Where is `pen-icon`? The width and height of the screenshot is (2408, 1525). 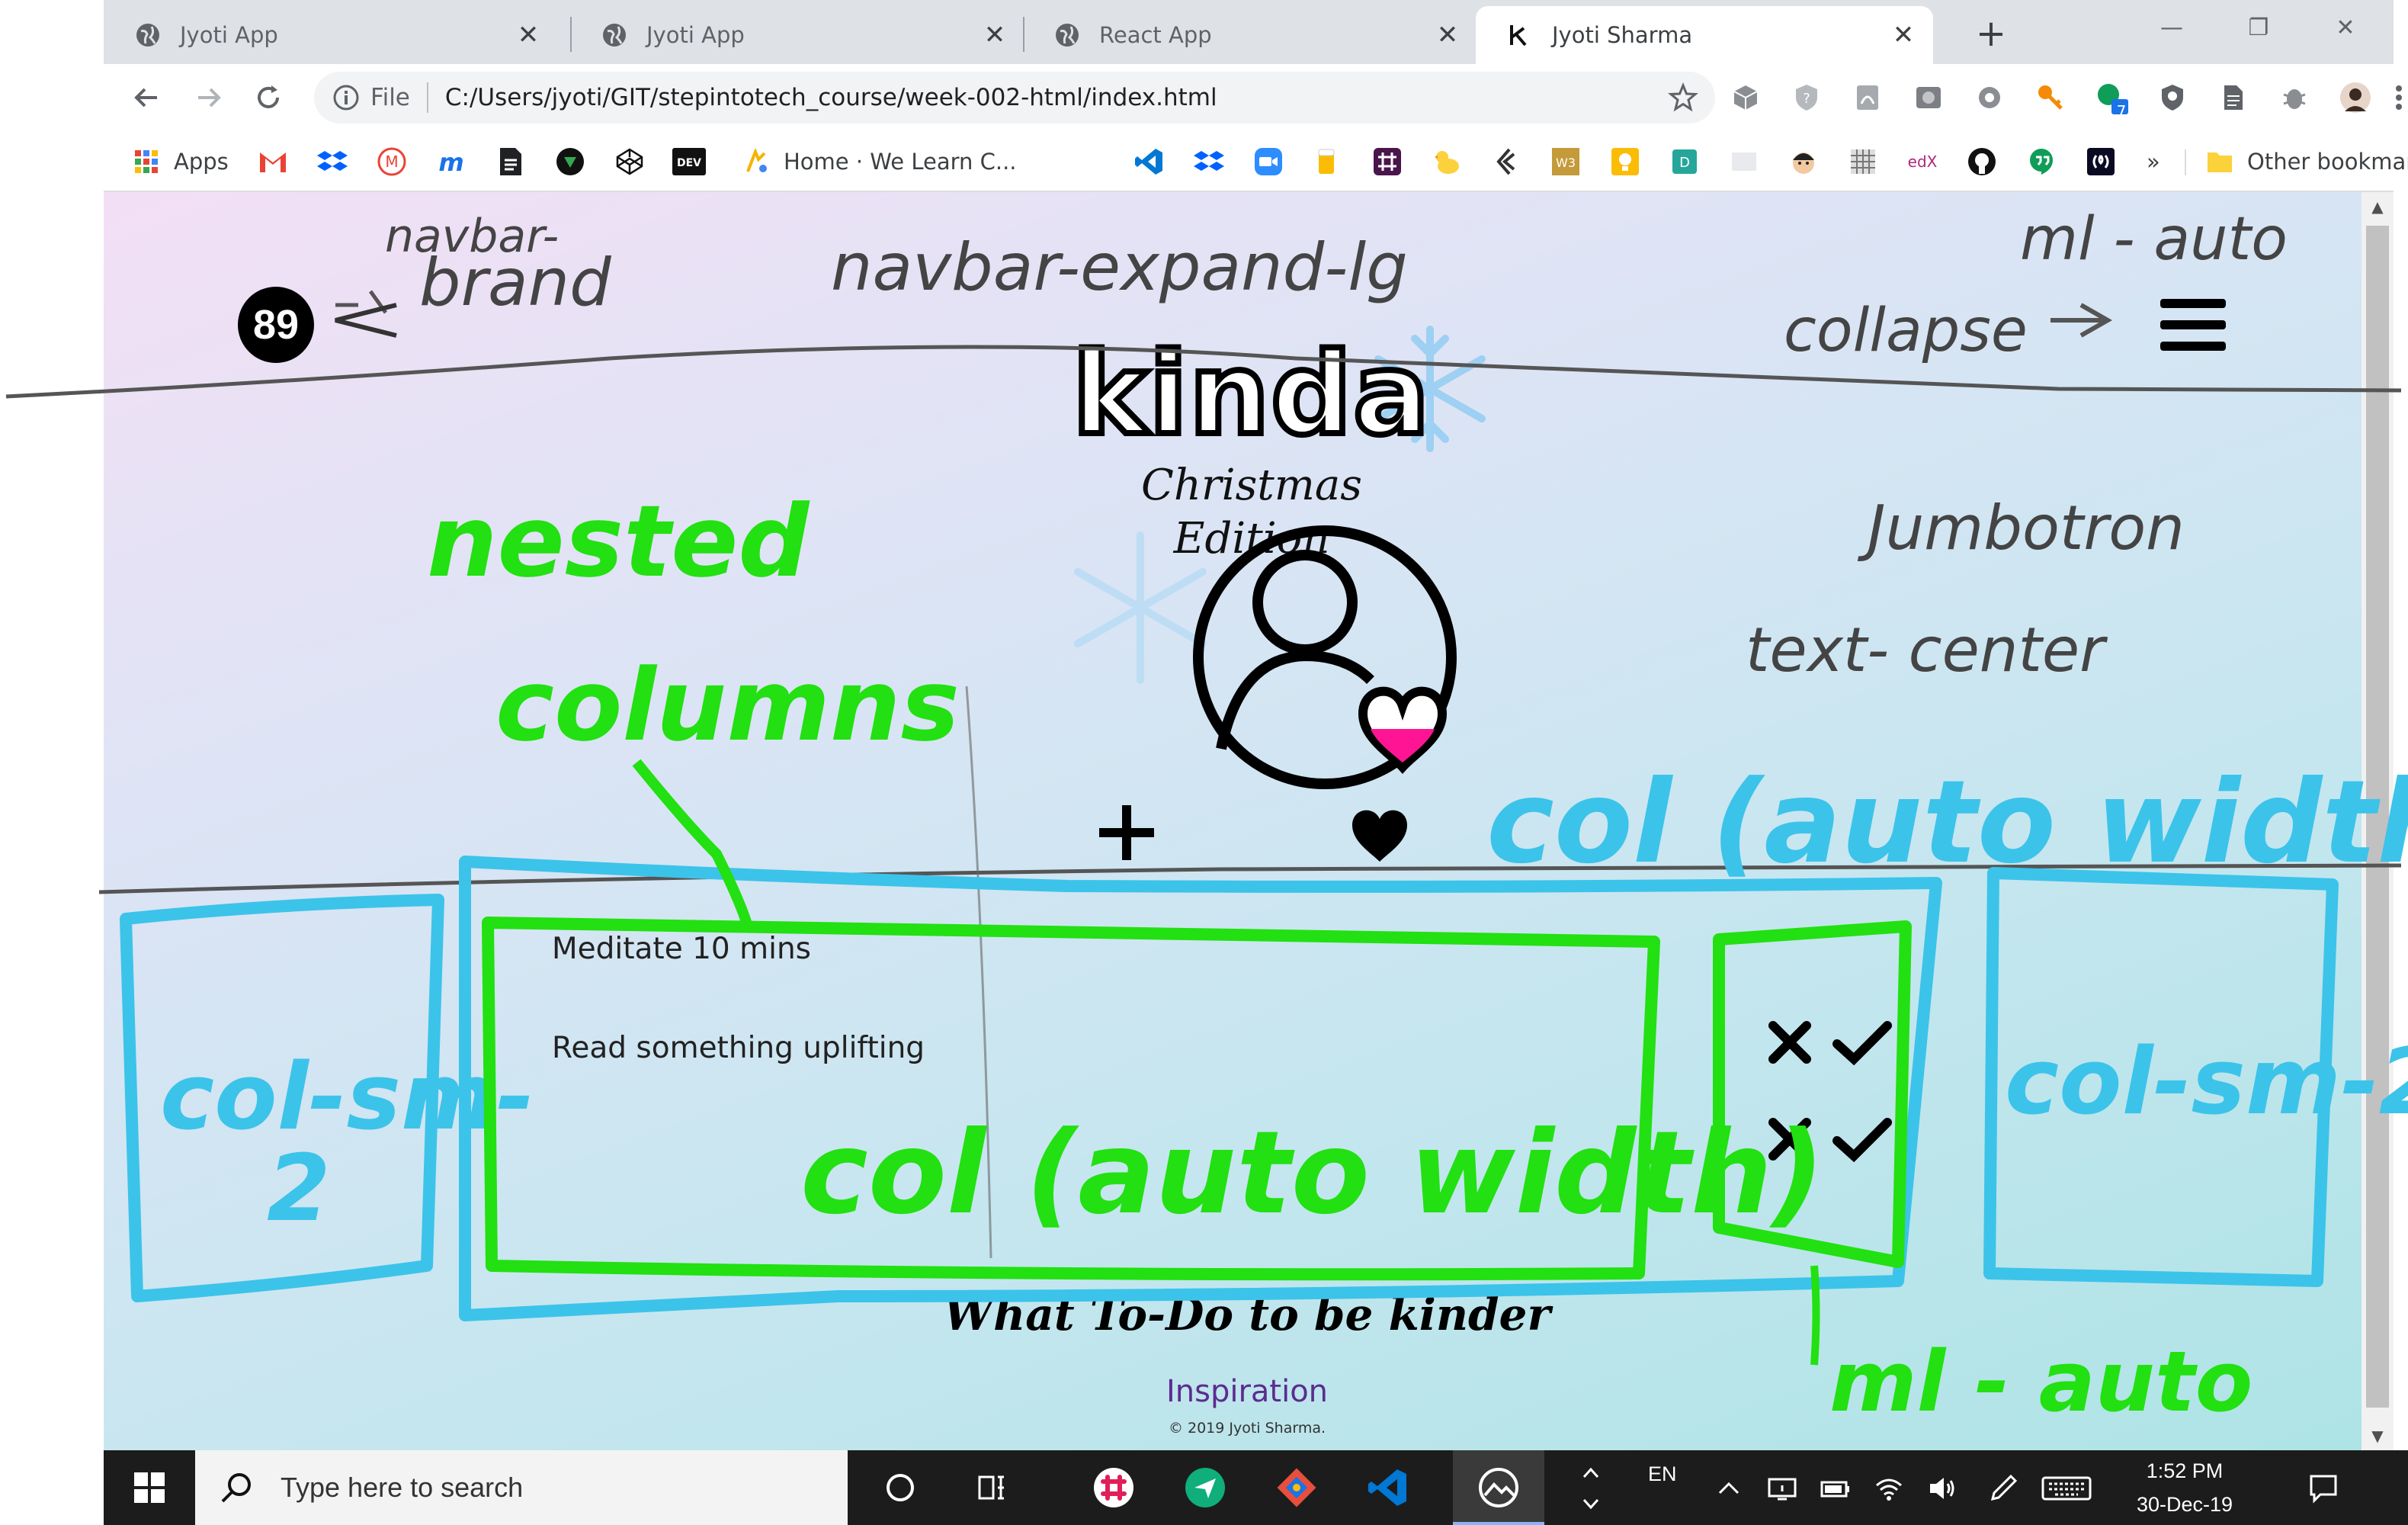
pen-icon is located at coordinates (2003, 1488).